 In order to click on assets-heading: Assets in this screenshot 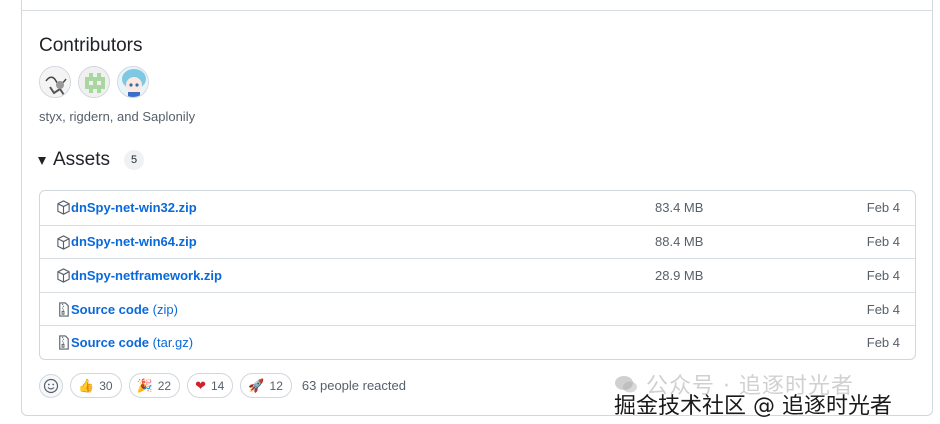, I will do `click(82, 159)`.